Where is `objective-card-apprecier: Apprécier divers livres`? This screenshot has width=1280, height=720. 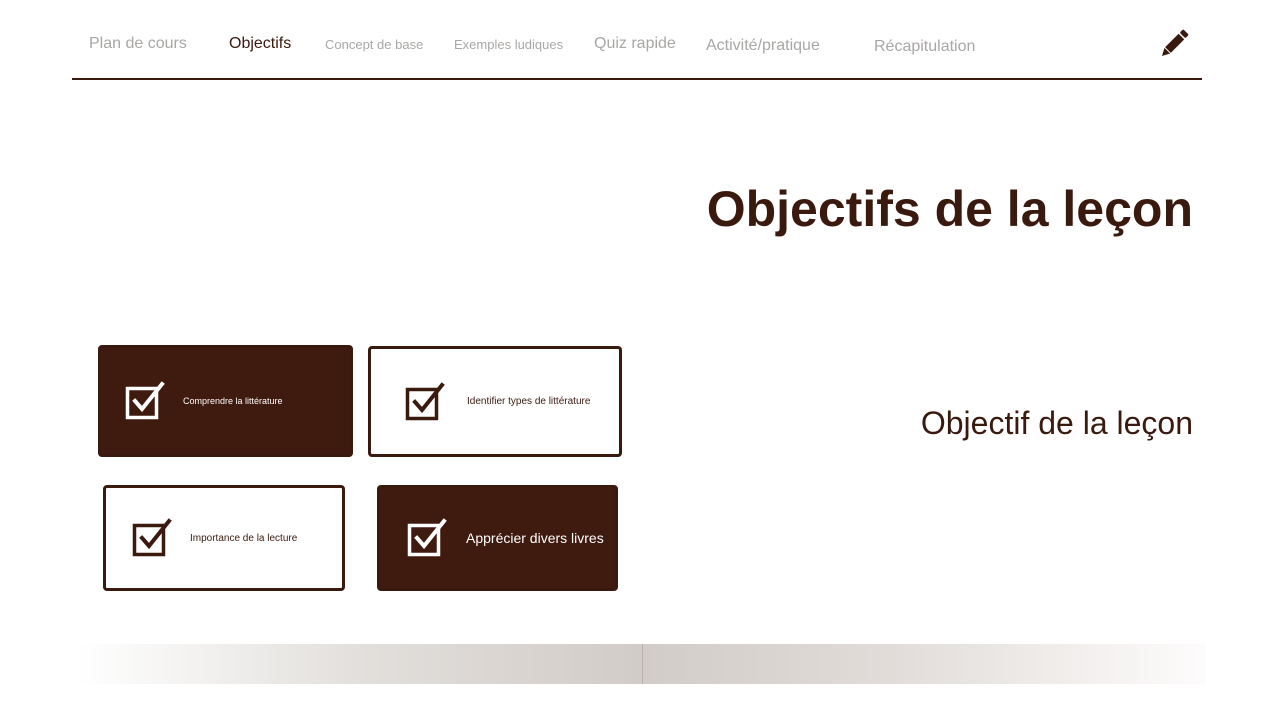 objective-card-apprecier: Apprécier divers livres is located at coordinates (497, 538).